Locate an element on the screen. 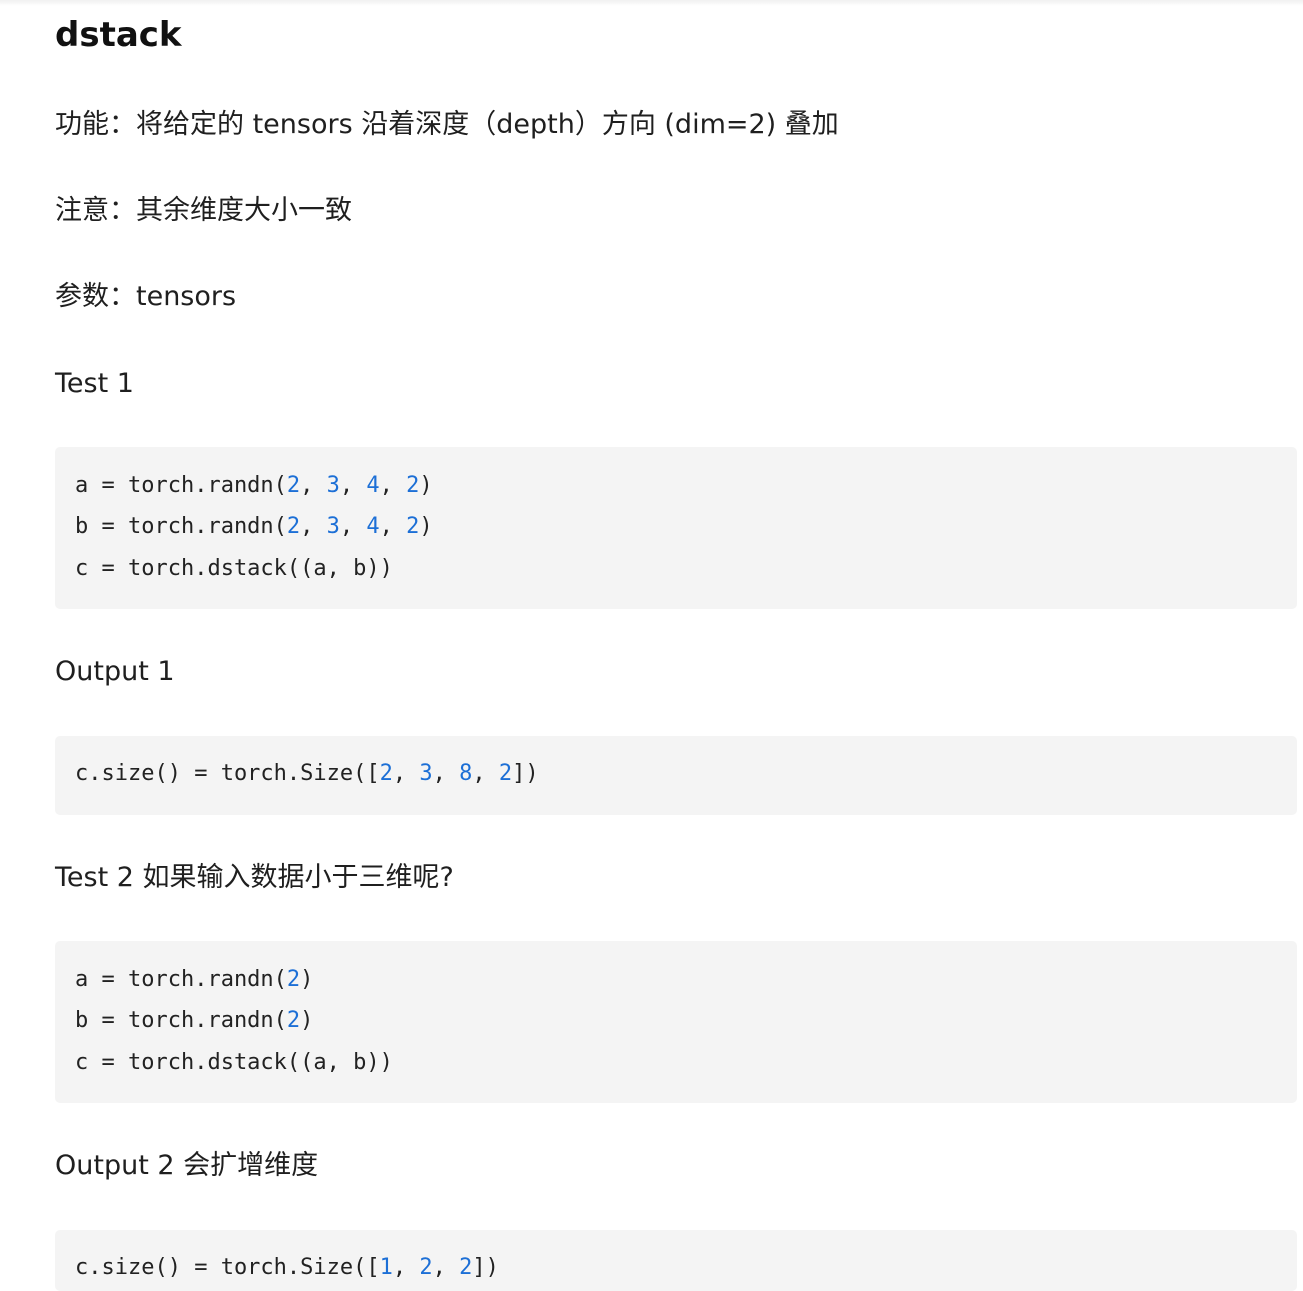 This screenshot has width=1303, height=1291. output1-heading: Output 1 is located at coordinates (115, 671).